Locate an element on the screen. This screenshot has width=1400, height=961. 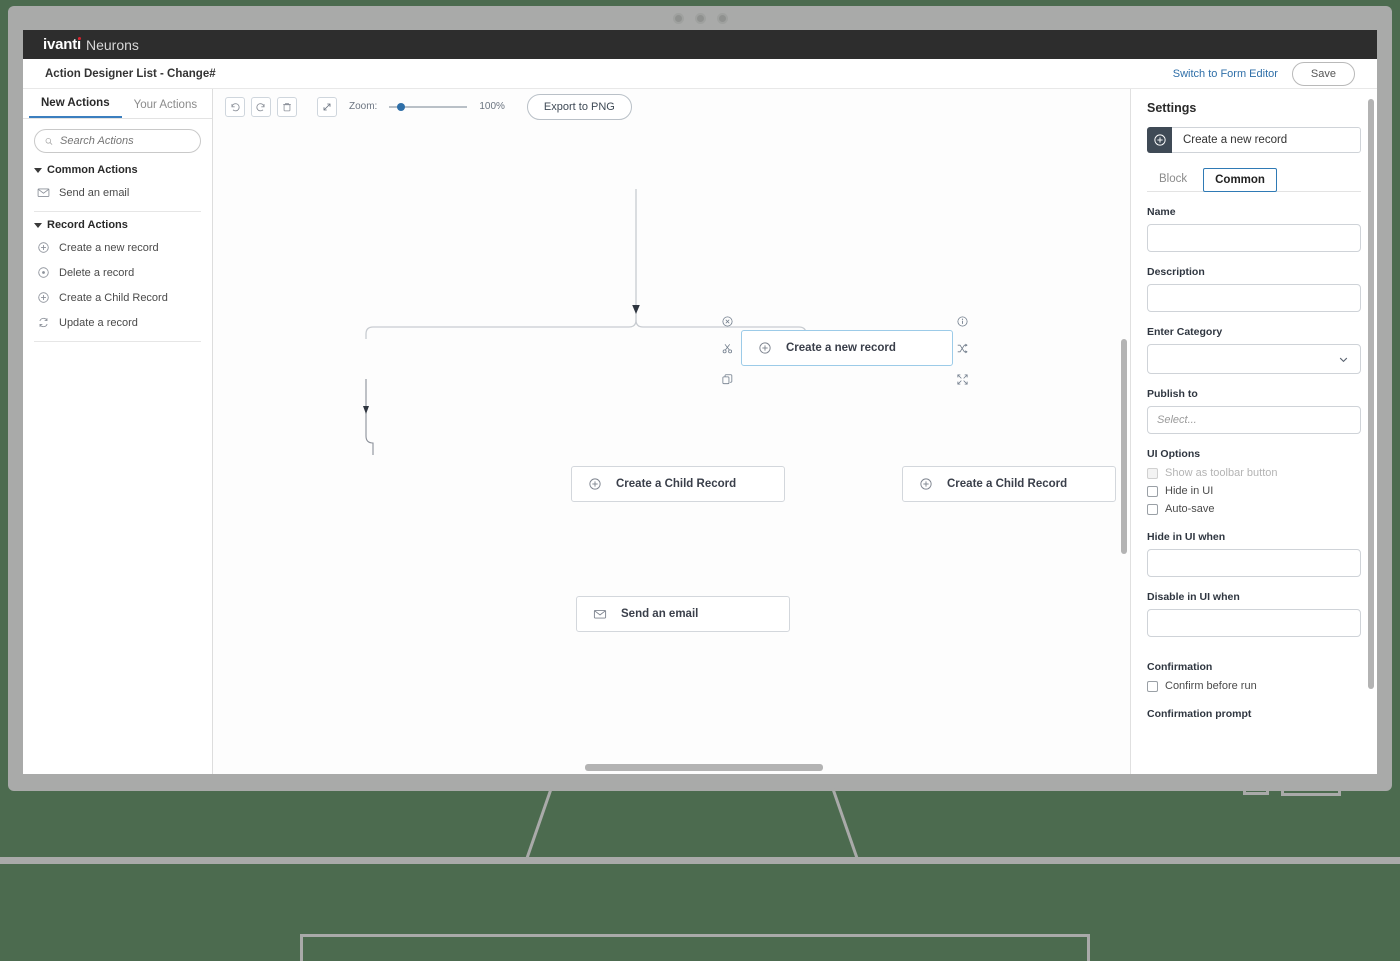
node-label: Create a new record is located at coordinates (841, 348).